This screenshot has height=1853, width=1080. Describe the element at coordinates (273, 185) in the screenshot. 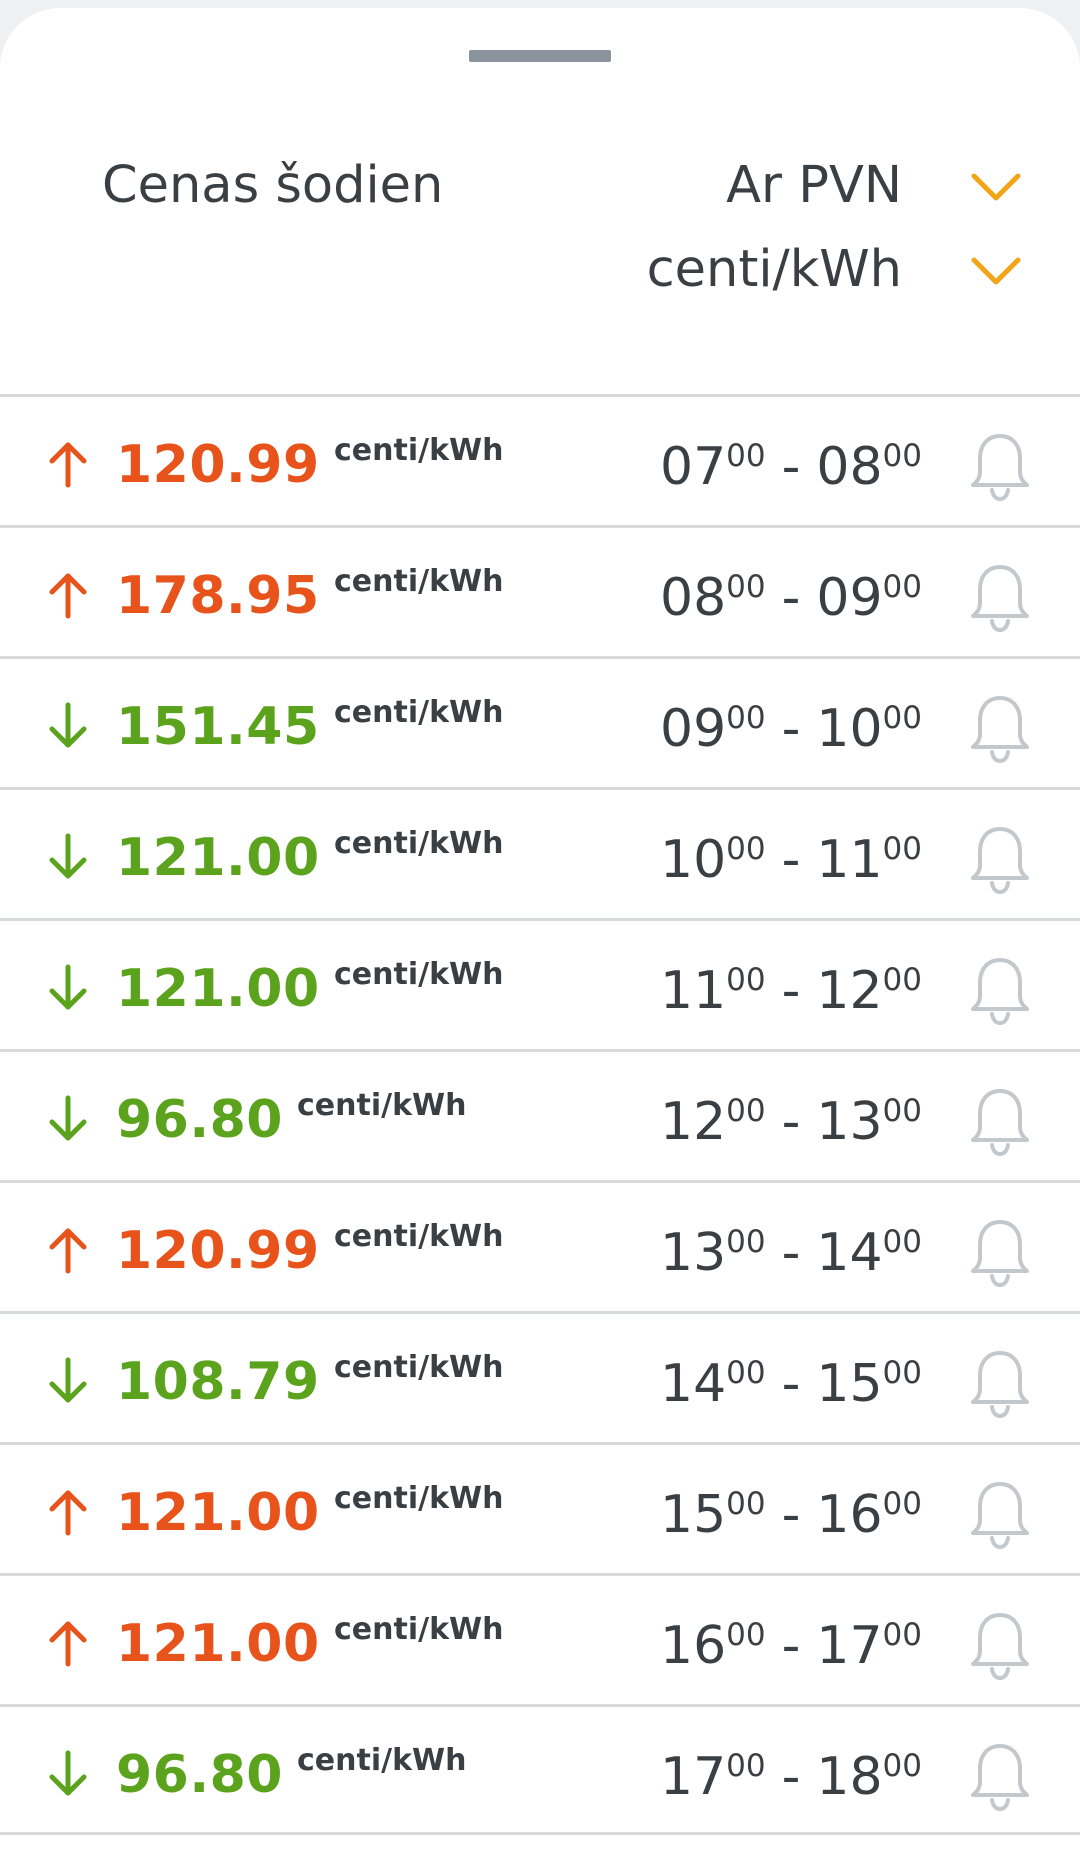

I see `page-title: Cenas šodien` at that location.